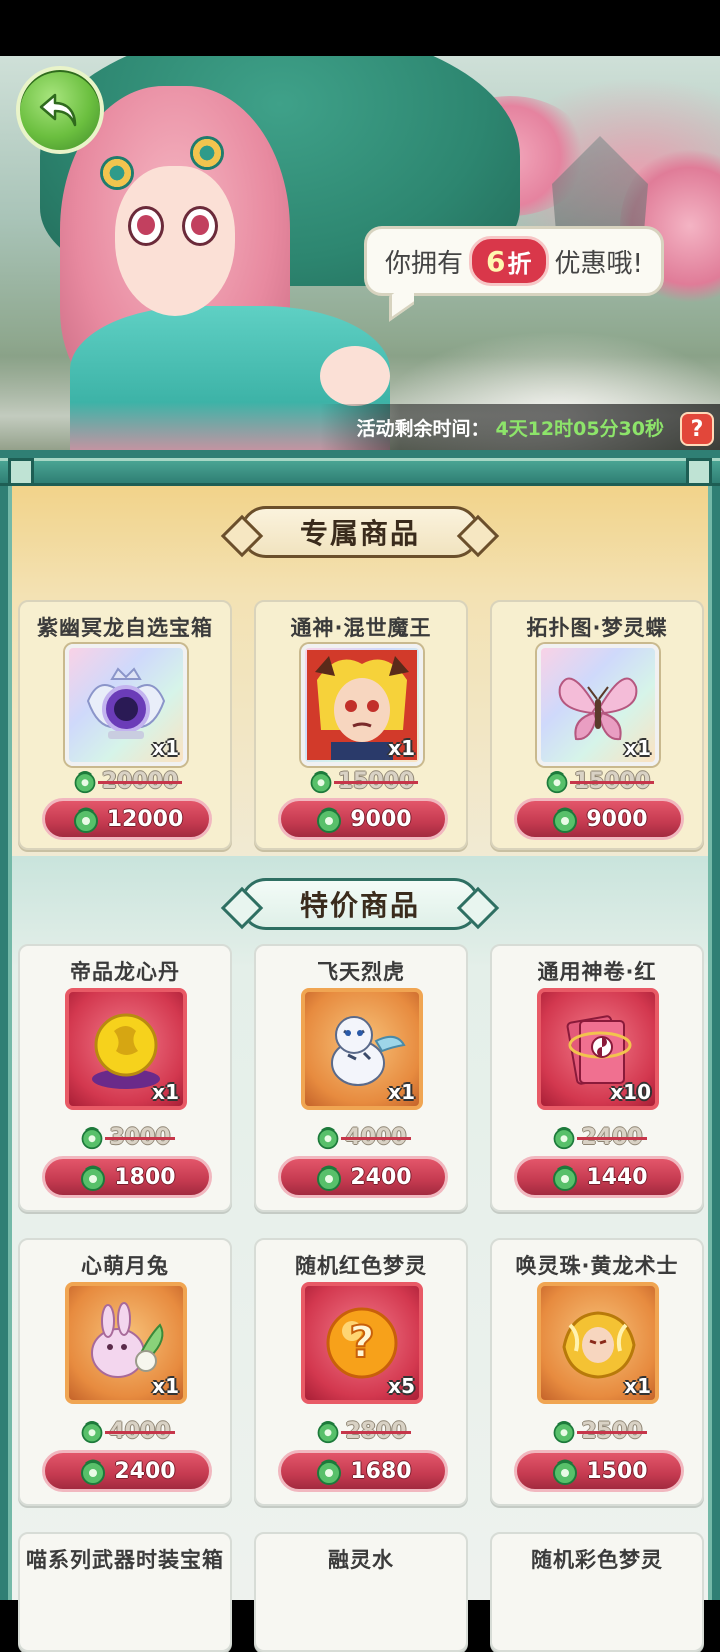 The width and height of the screenshot is (720, 1652). Describe the element at coordinates (361, 1560) in the screenshot. I see `item-name: 融灵水` at that location.